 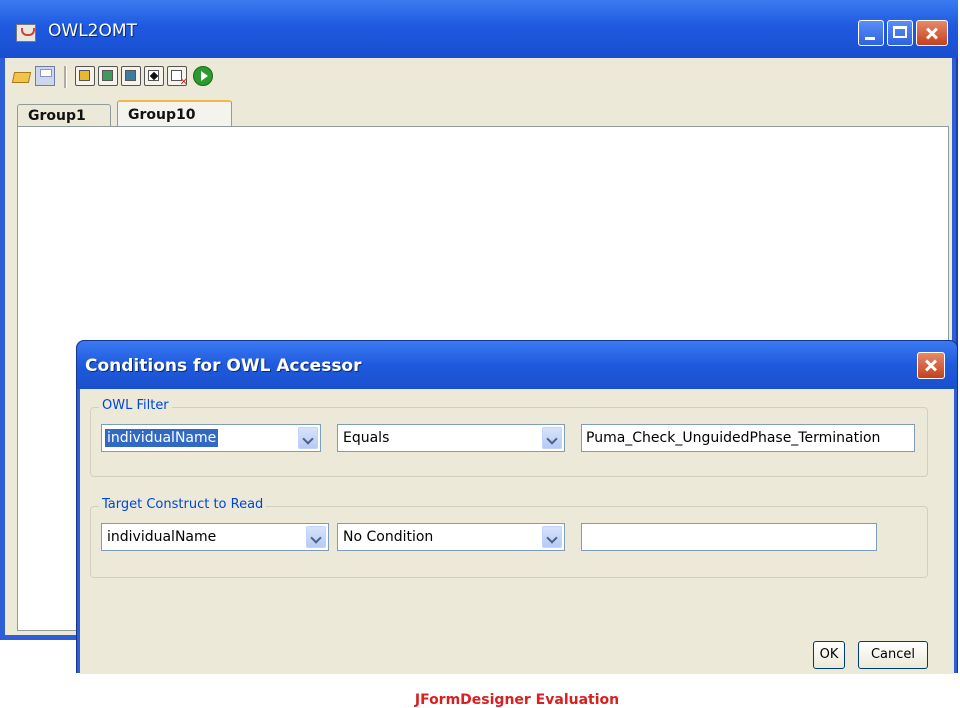 What do you see at coordinates (64, 115) in the screenshot?
I see `tab-group1: Group1` at bounding box center [64, 115].